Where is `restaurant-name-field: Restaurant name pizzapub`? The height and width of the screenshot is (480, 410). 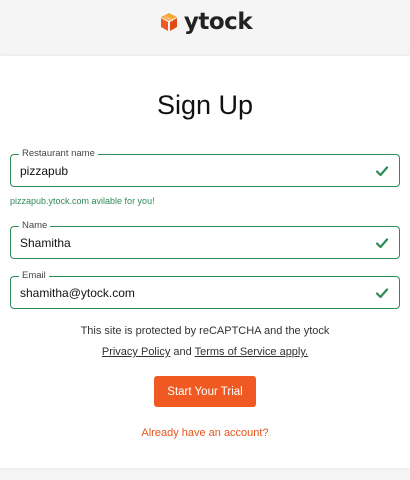 restaurant-name-field: Restaurant name pizzapub is located at coordinates (205, 167).